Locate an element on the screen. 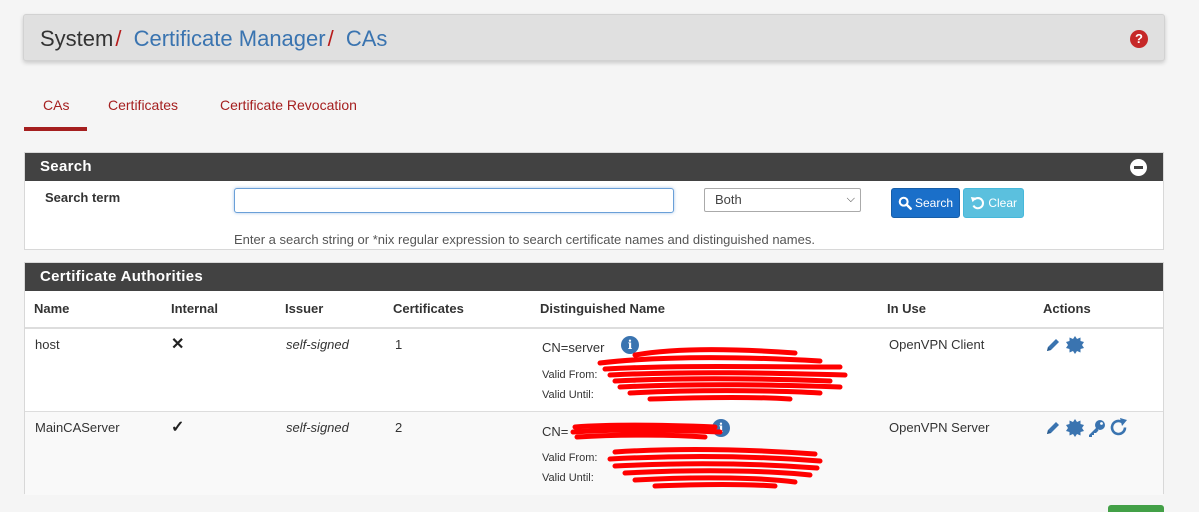 Image resolution: width=1199 pixels, height=512 pixels. search-term-label: Search term is located at coordinates (83, 197).